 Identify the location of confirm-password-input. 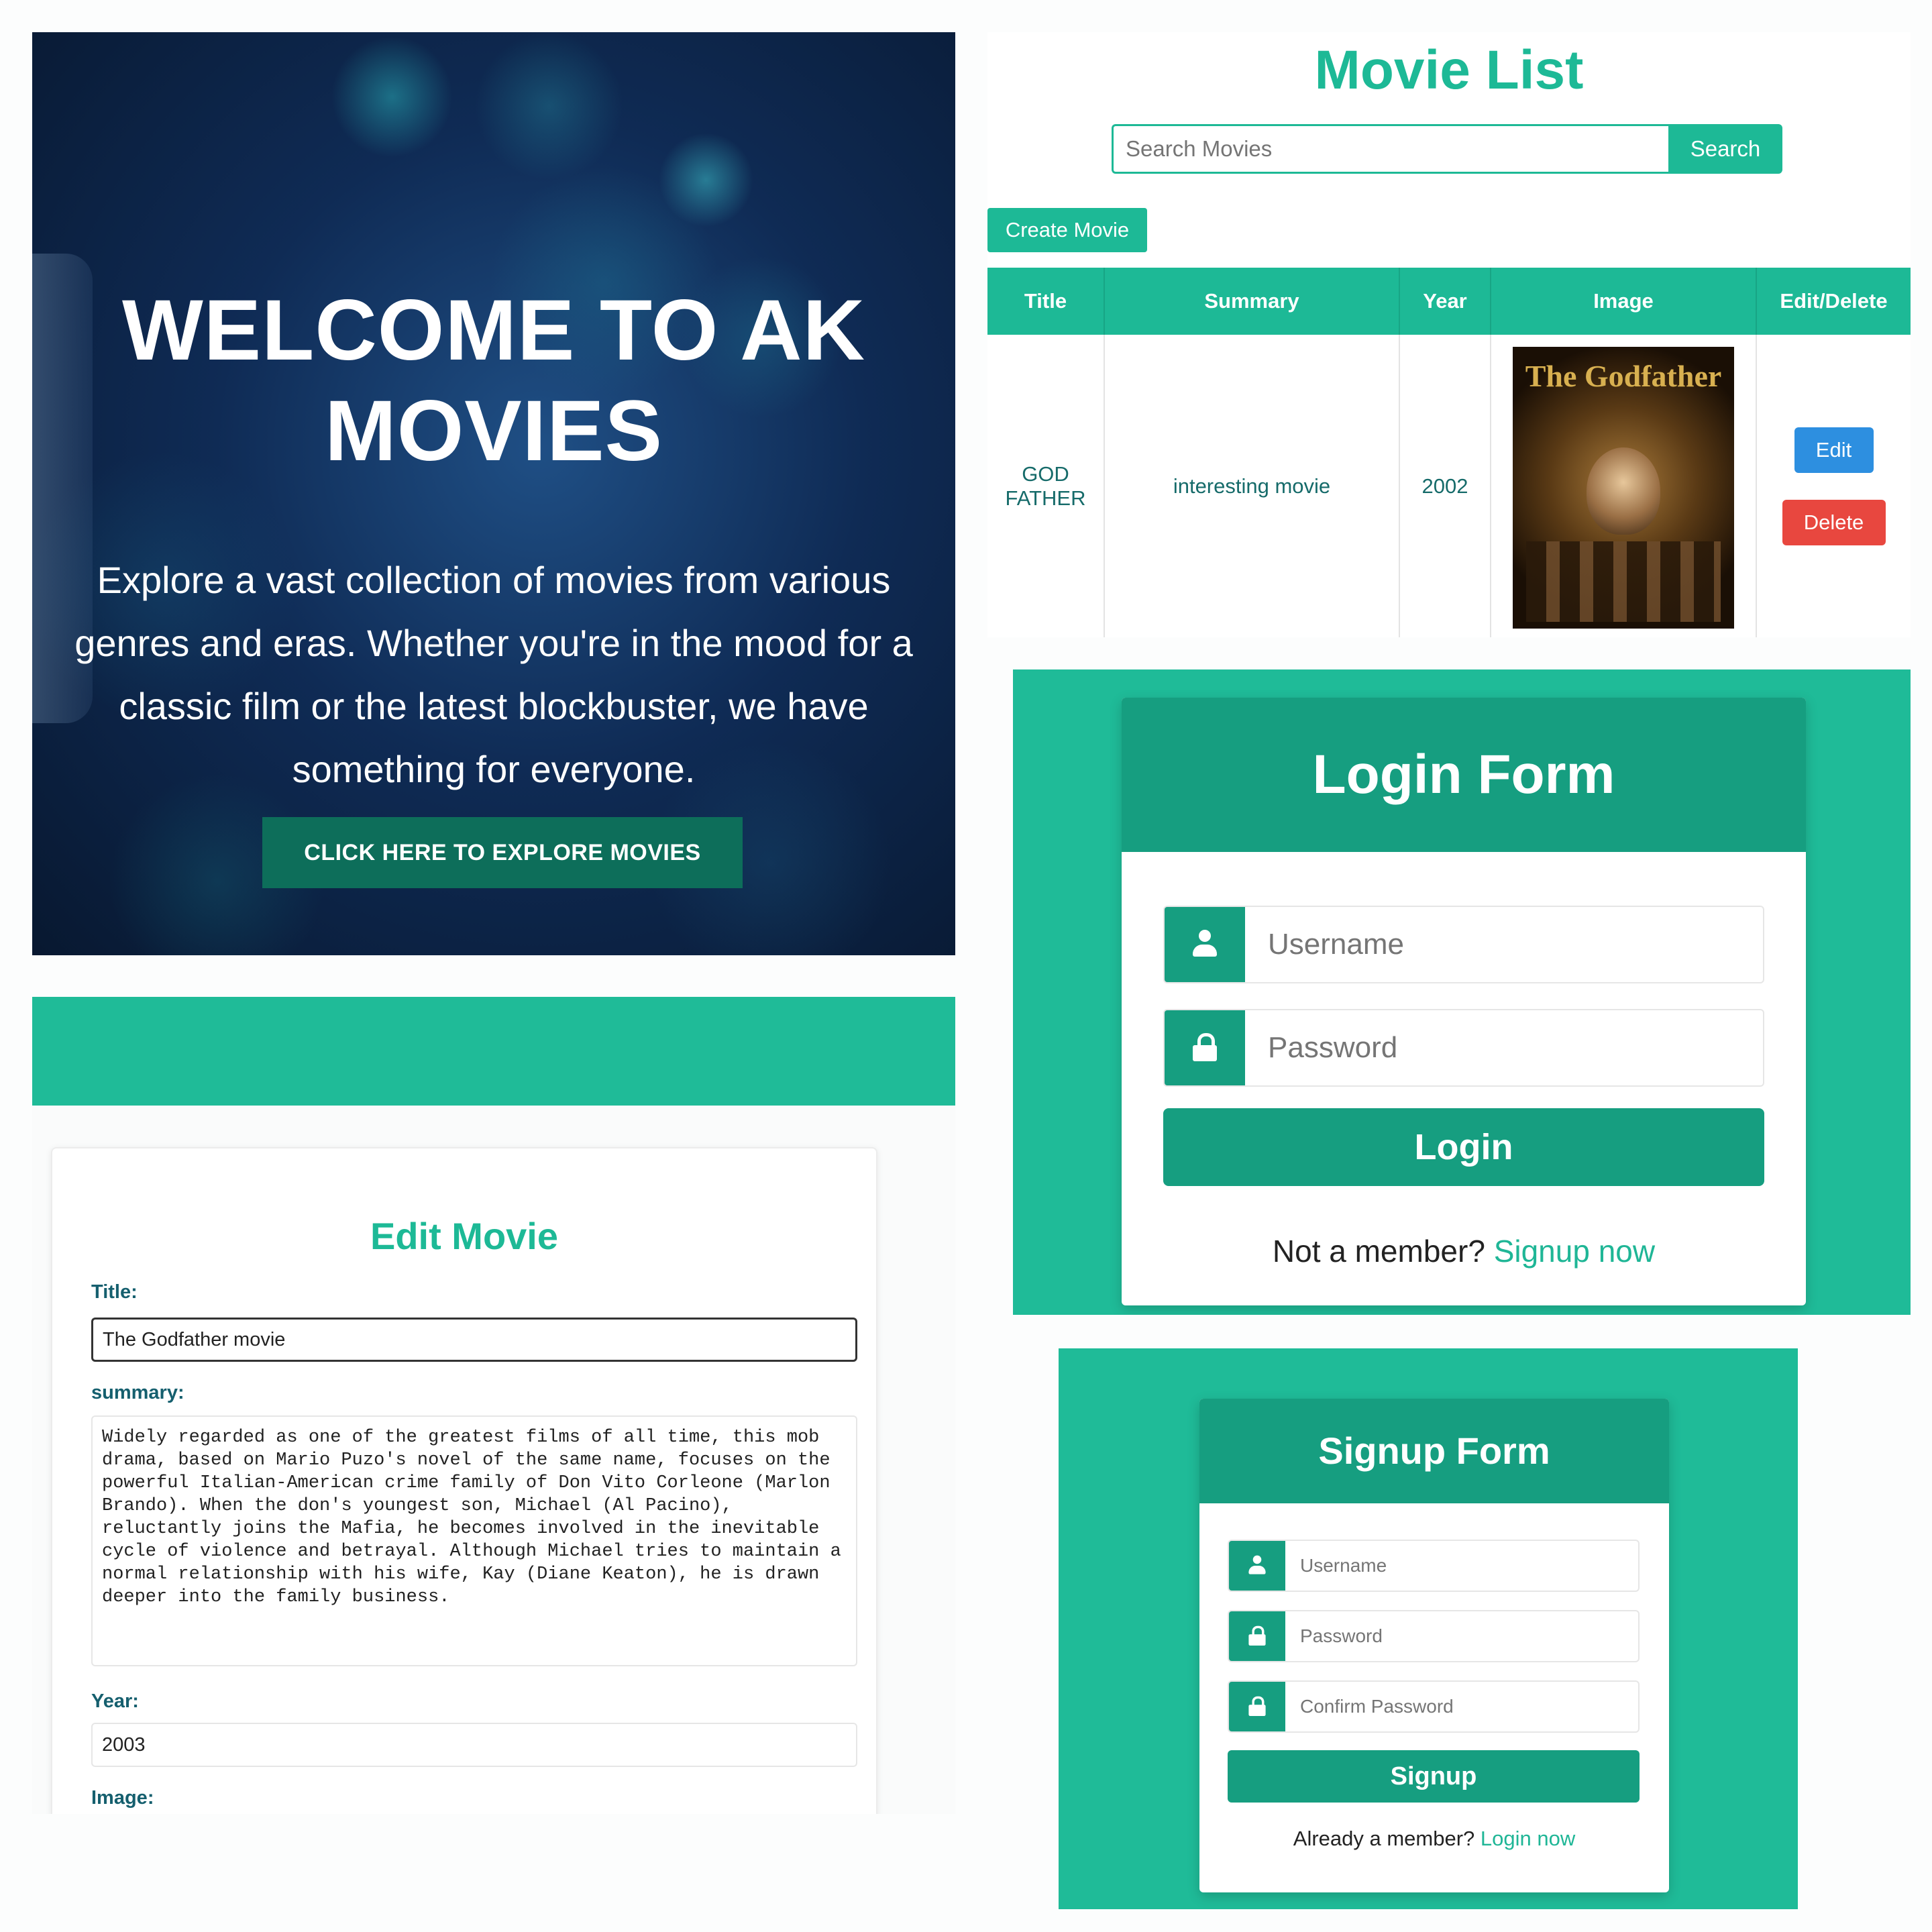
(1461, 1706).